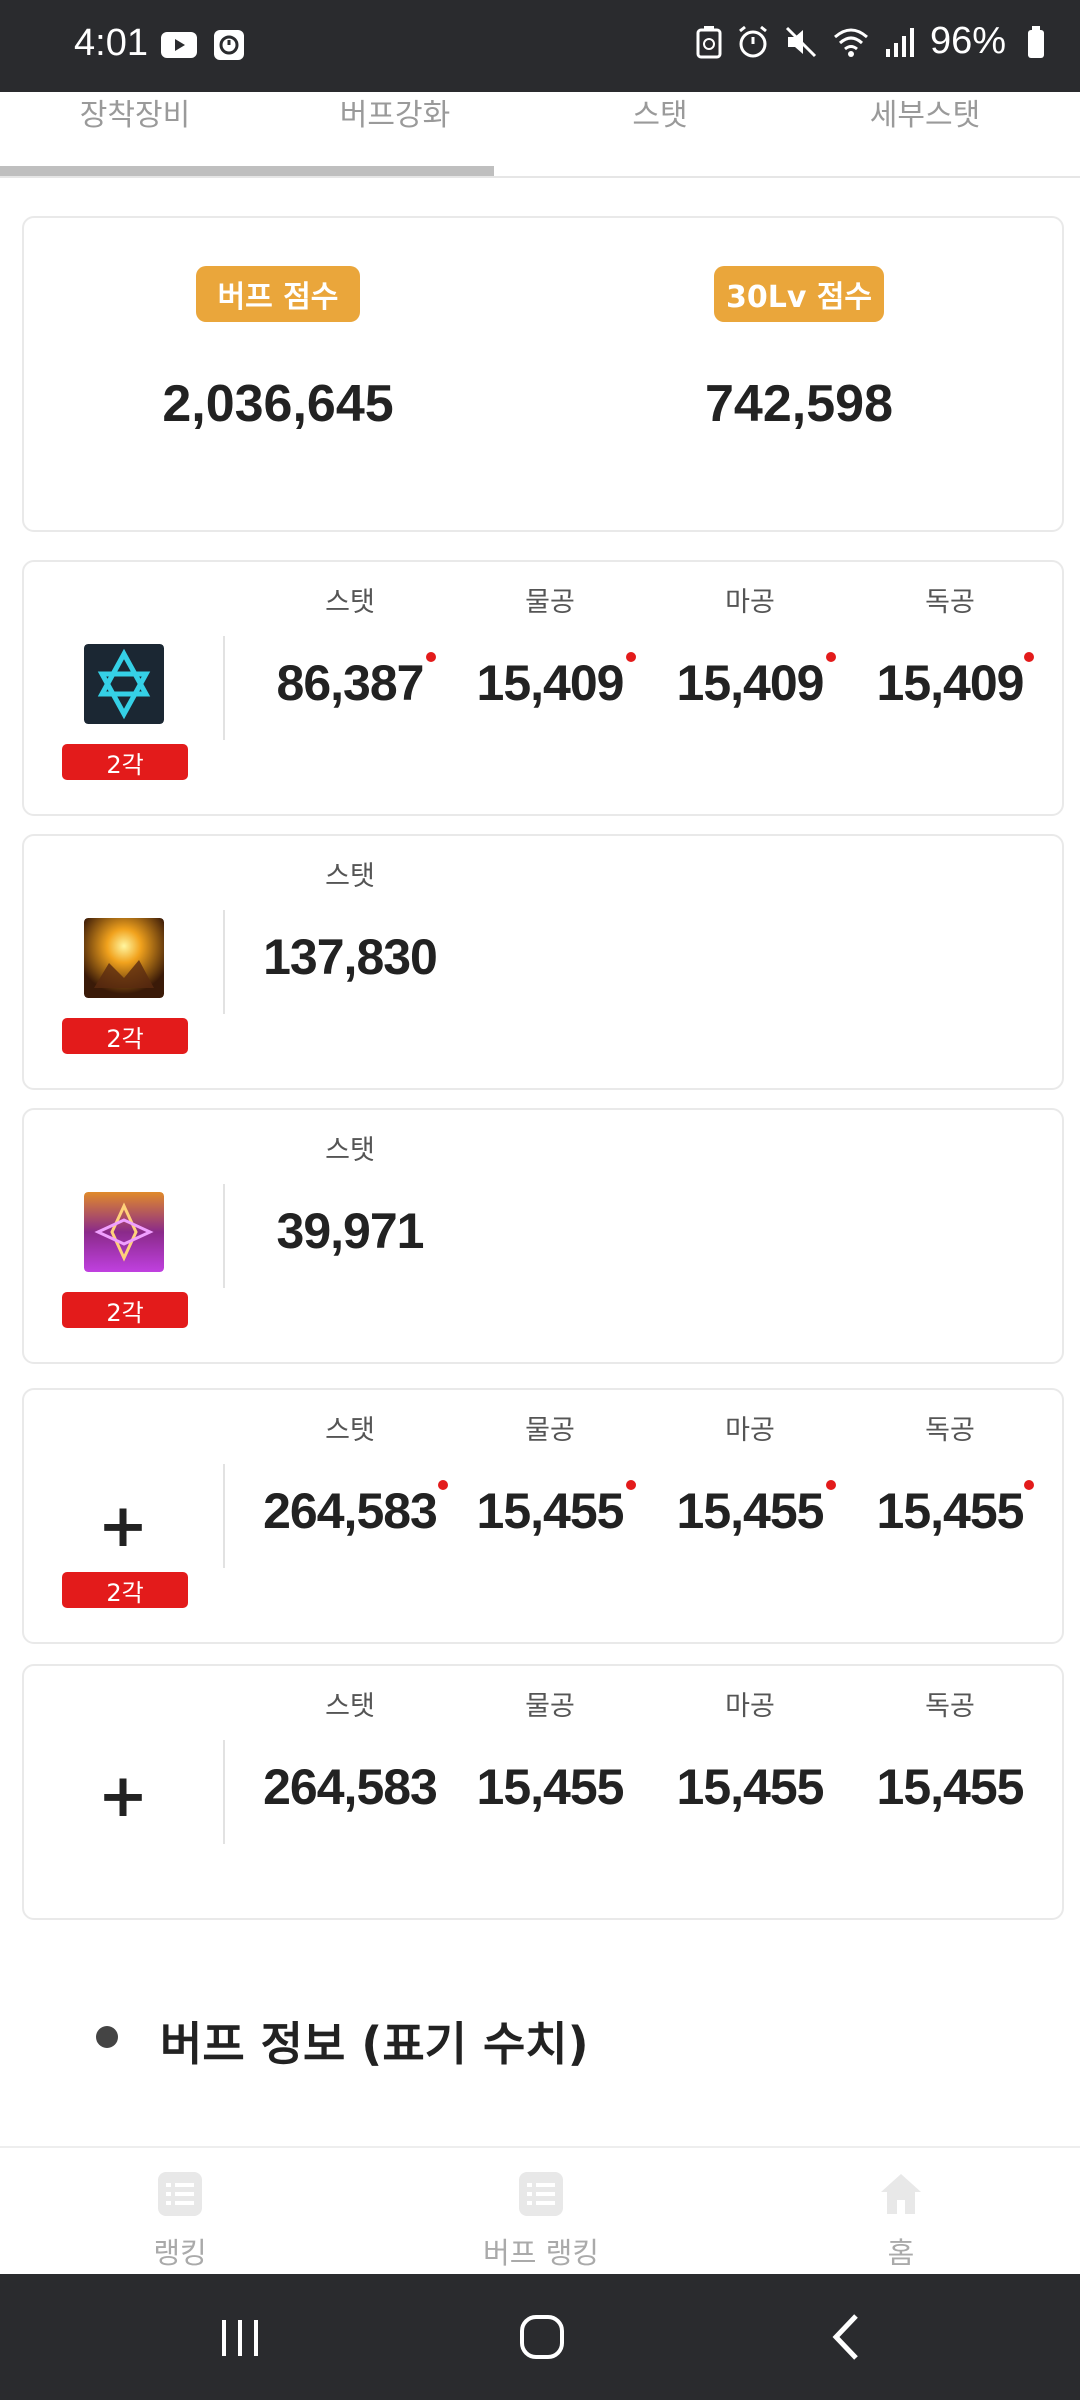 The width and height of the screenshot is (1080, 2400). I want to click on status-indicators: 96%, so click(871, 41).